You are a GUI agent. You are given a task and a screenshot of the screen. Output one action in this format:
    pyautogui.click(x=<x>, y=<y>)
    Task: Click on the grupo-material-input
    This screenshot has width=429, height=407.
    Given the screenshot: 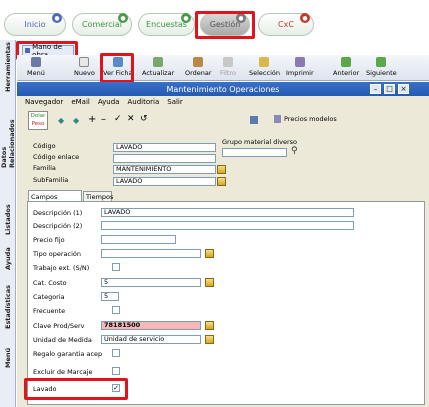 What is the action you would take?
    pyautogui.click(x=254, y=152)
    